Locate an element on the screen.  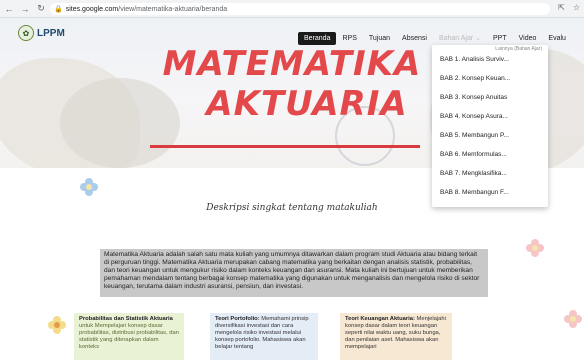
dropdown-header: Lainnya (Bahan Ajar) is located at coordinates (518, 49).